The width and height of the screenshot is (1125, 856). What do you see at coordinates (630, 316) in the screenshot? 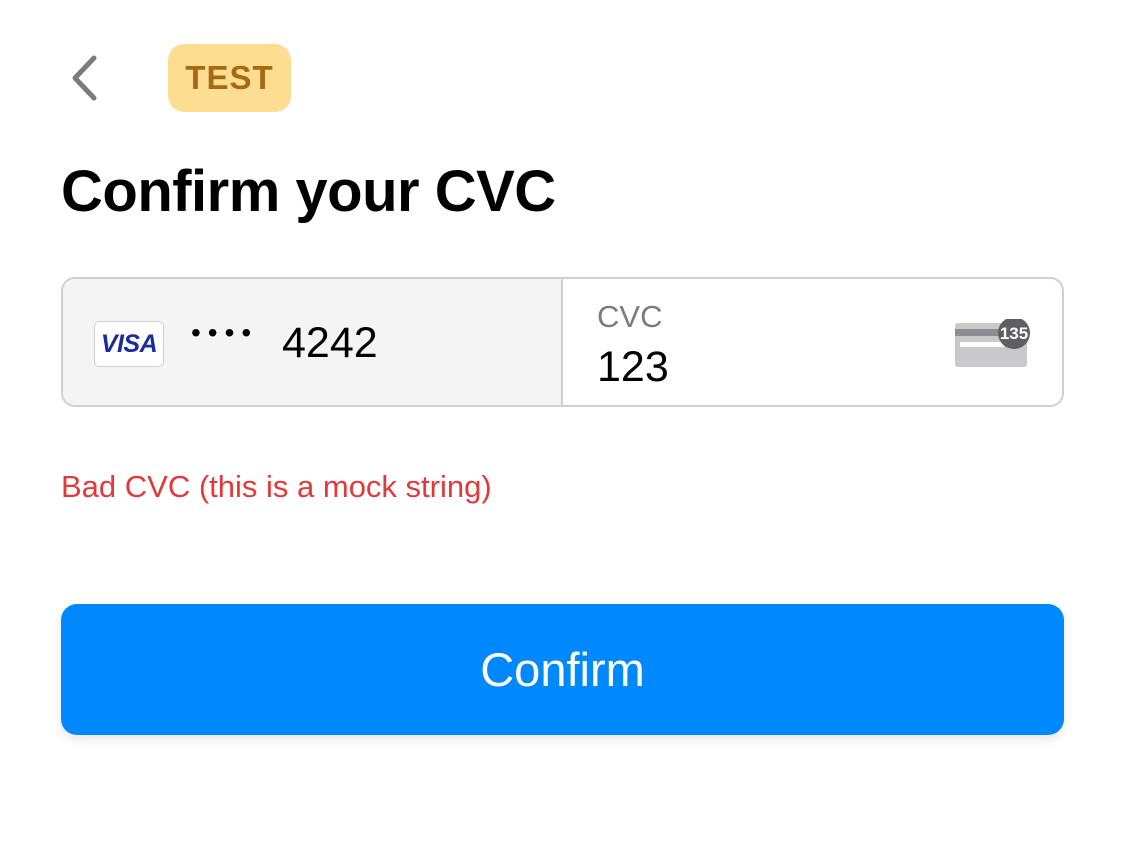
I see `cvc-label: CVC` at bounding box center [630, 316].